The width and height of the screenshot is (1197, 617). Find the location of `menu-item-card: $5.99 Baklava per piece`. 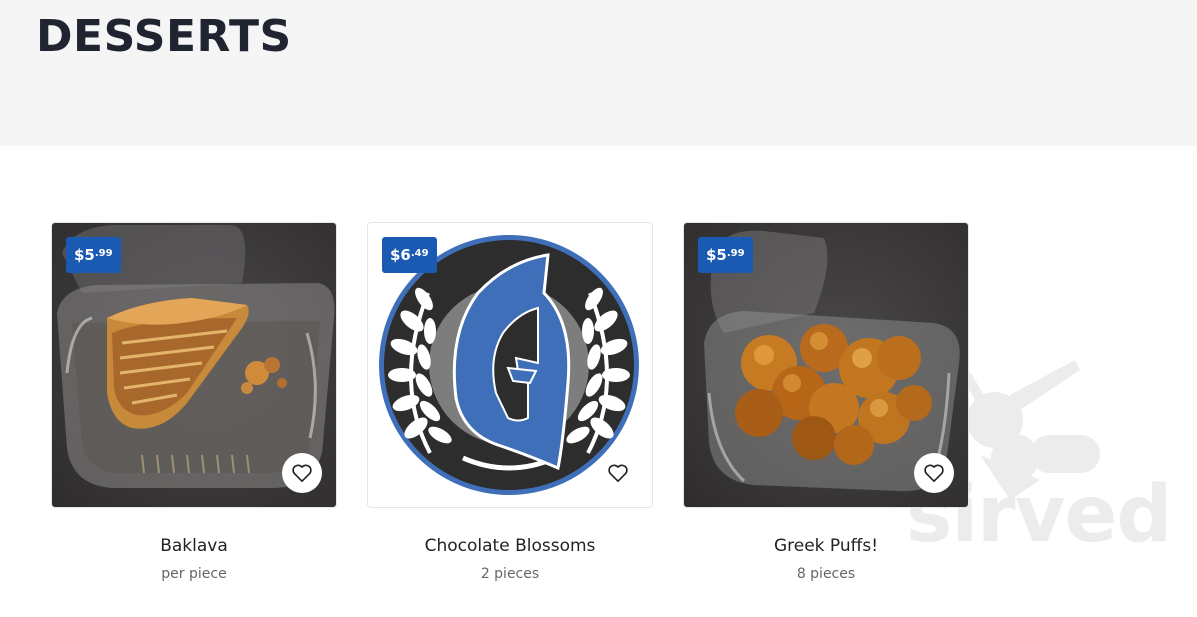

menu-item-card: $5.99 Baklava per piece is located at coordinates (194, 402).